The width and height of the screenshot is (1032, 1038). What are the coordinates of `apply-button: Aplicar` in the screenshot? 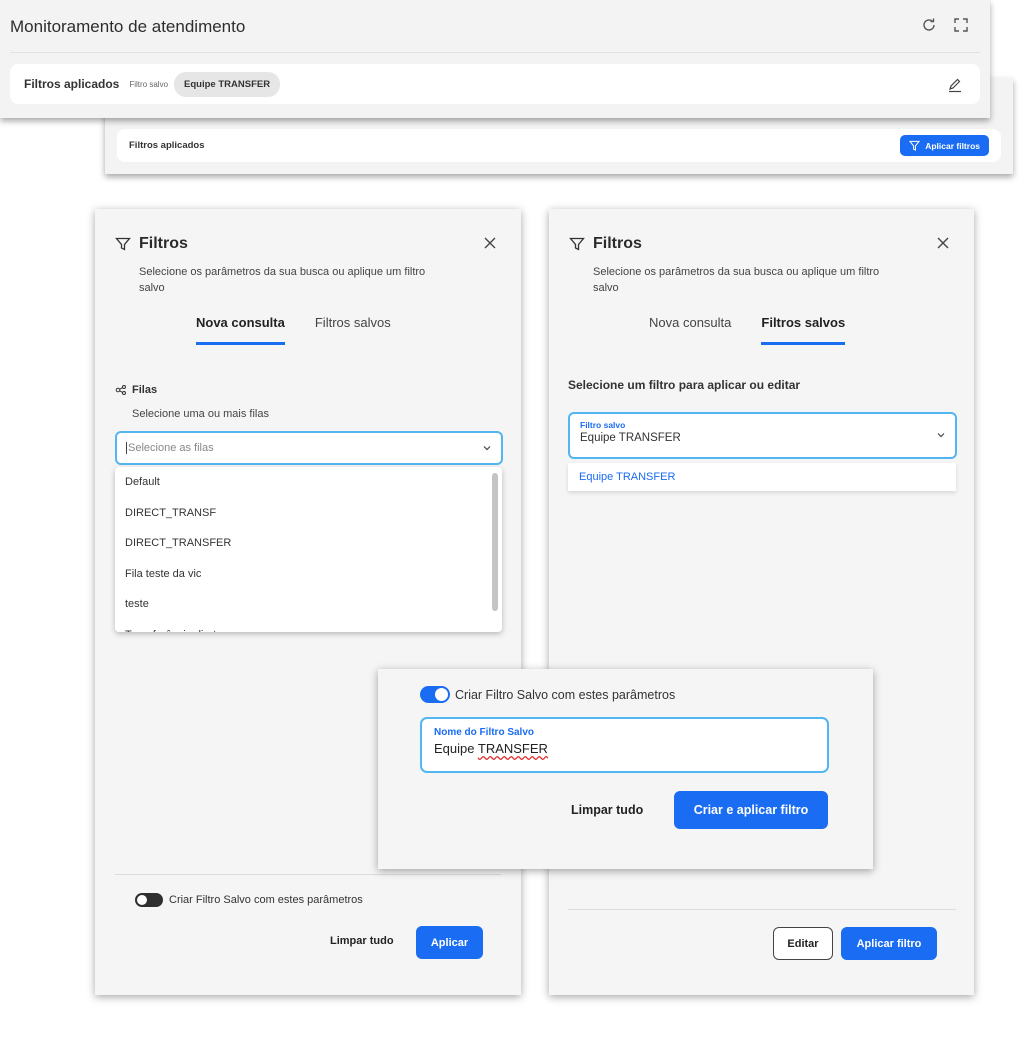 It's located at (449, 942).